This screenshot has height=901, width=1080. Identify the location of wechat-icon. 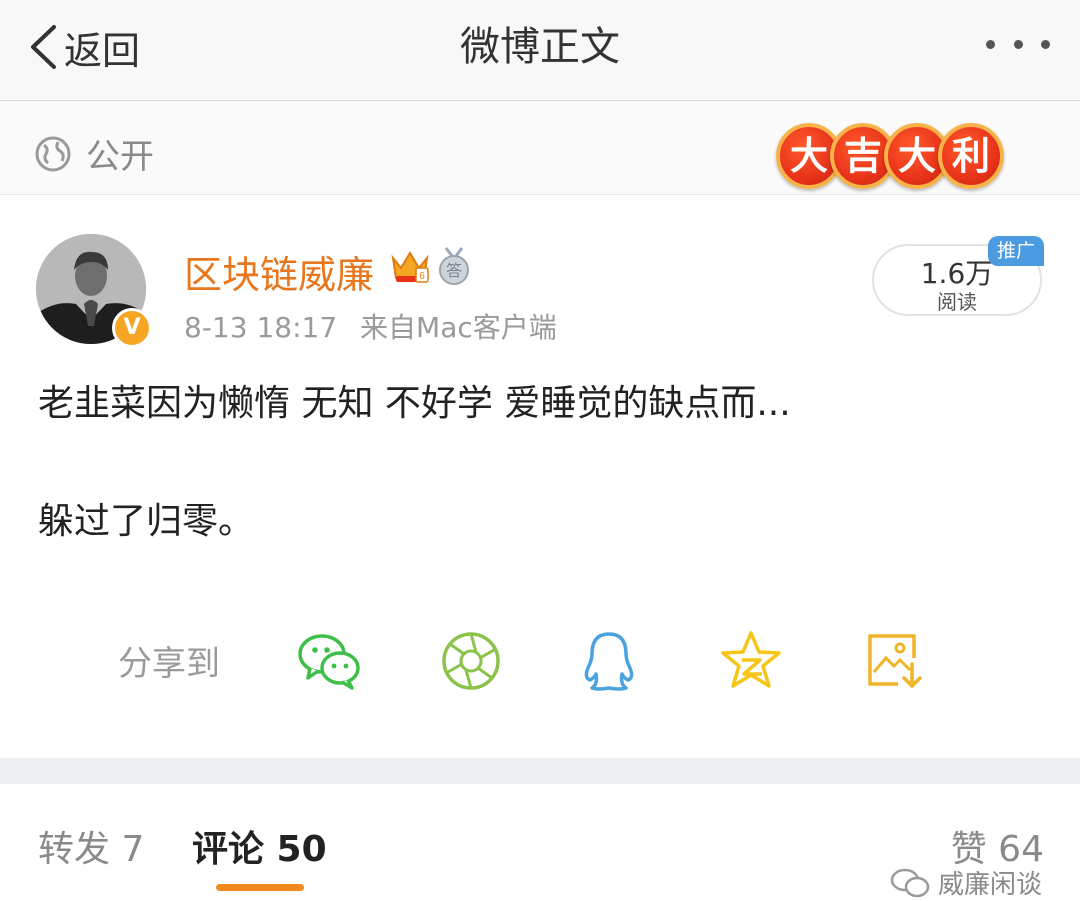
(329, 661).